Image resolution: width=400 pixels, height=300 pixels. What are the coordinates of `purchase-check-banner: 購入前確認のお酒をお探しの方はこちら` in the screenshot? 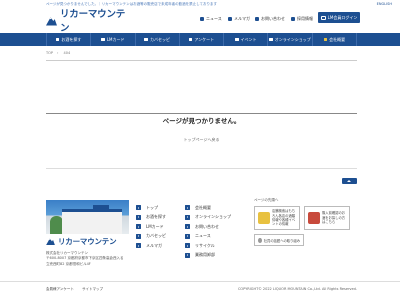 It's located at (327, 218).